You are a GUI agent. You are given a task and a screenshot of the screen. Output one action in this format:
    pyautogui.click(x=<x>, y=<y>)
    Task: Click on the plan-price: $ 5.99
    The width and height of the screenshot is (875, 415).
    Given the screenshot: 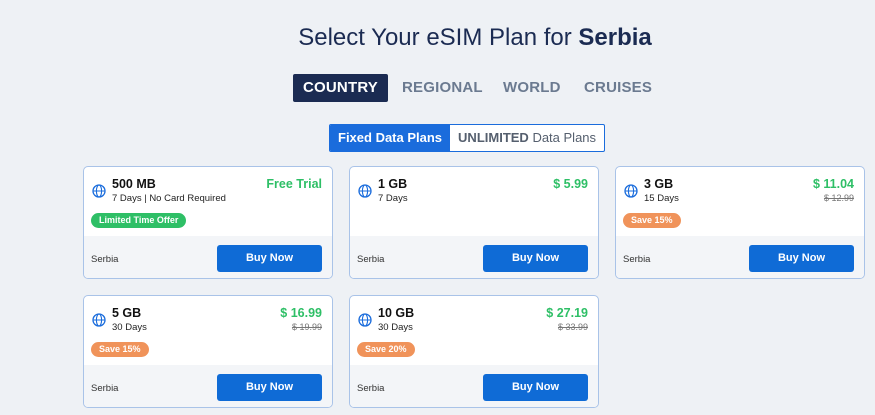 What is the action you would take?
    pyautogui.click(x=570, y=184)
    